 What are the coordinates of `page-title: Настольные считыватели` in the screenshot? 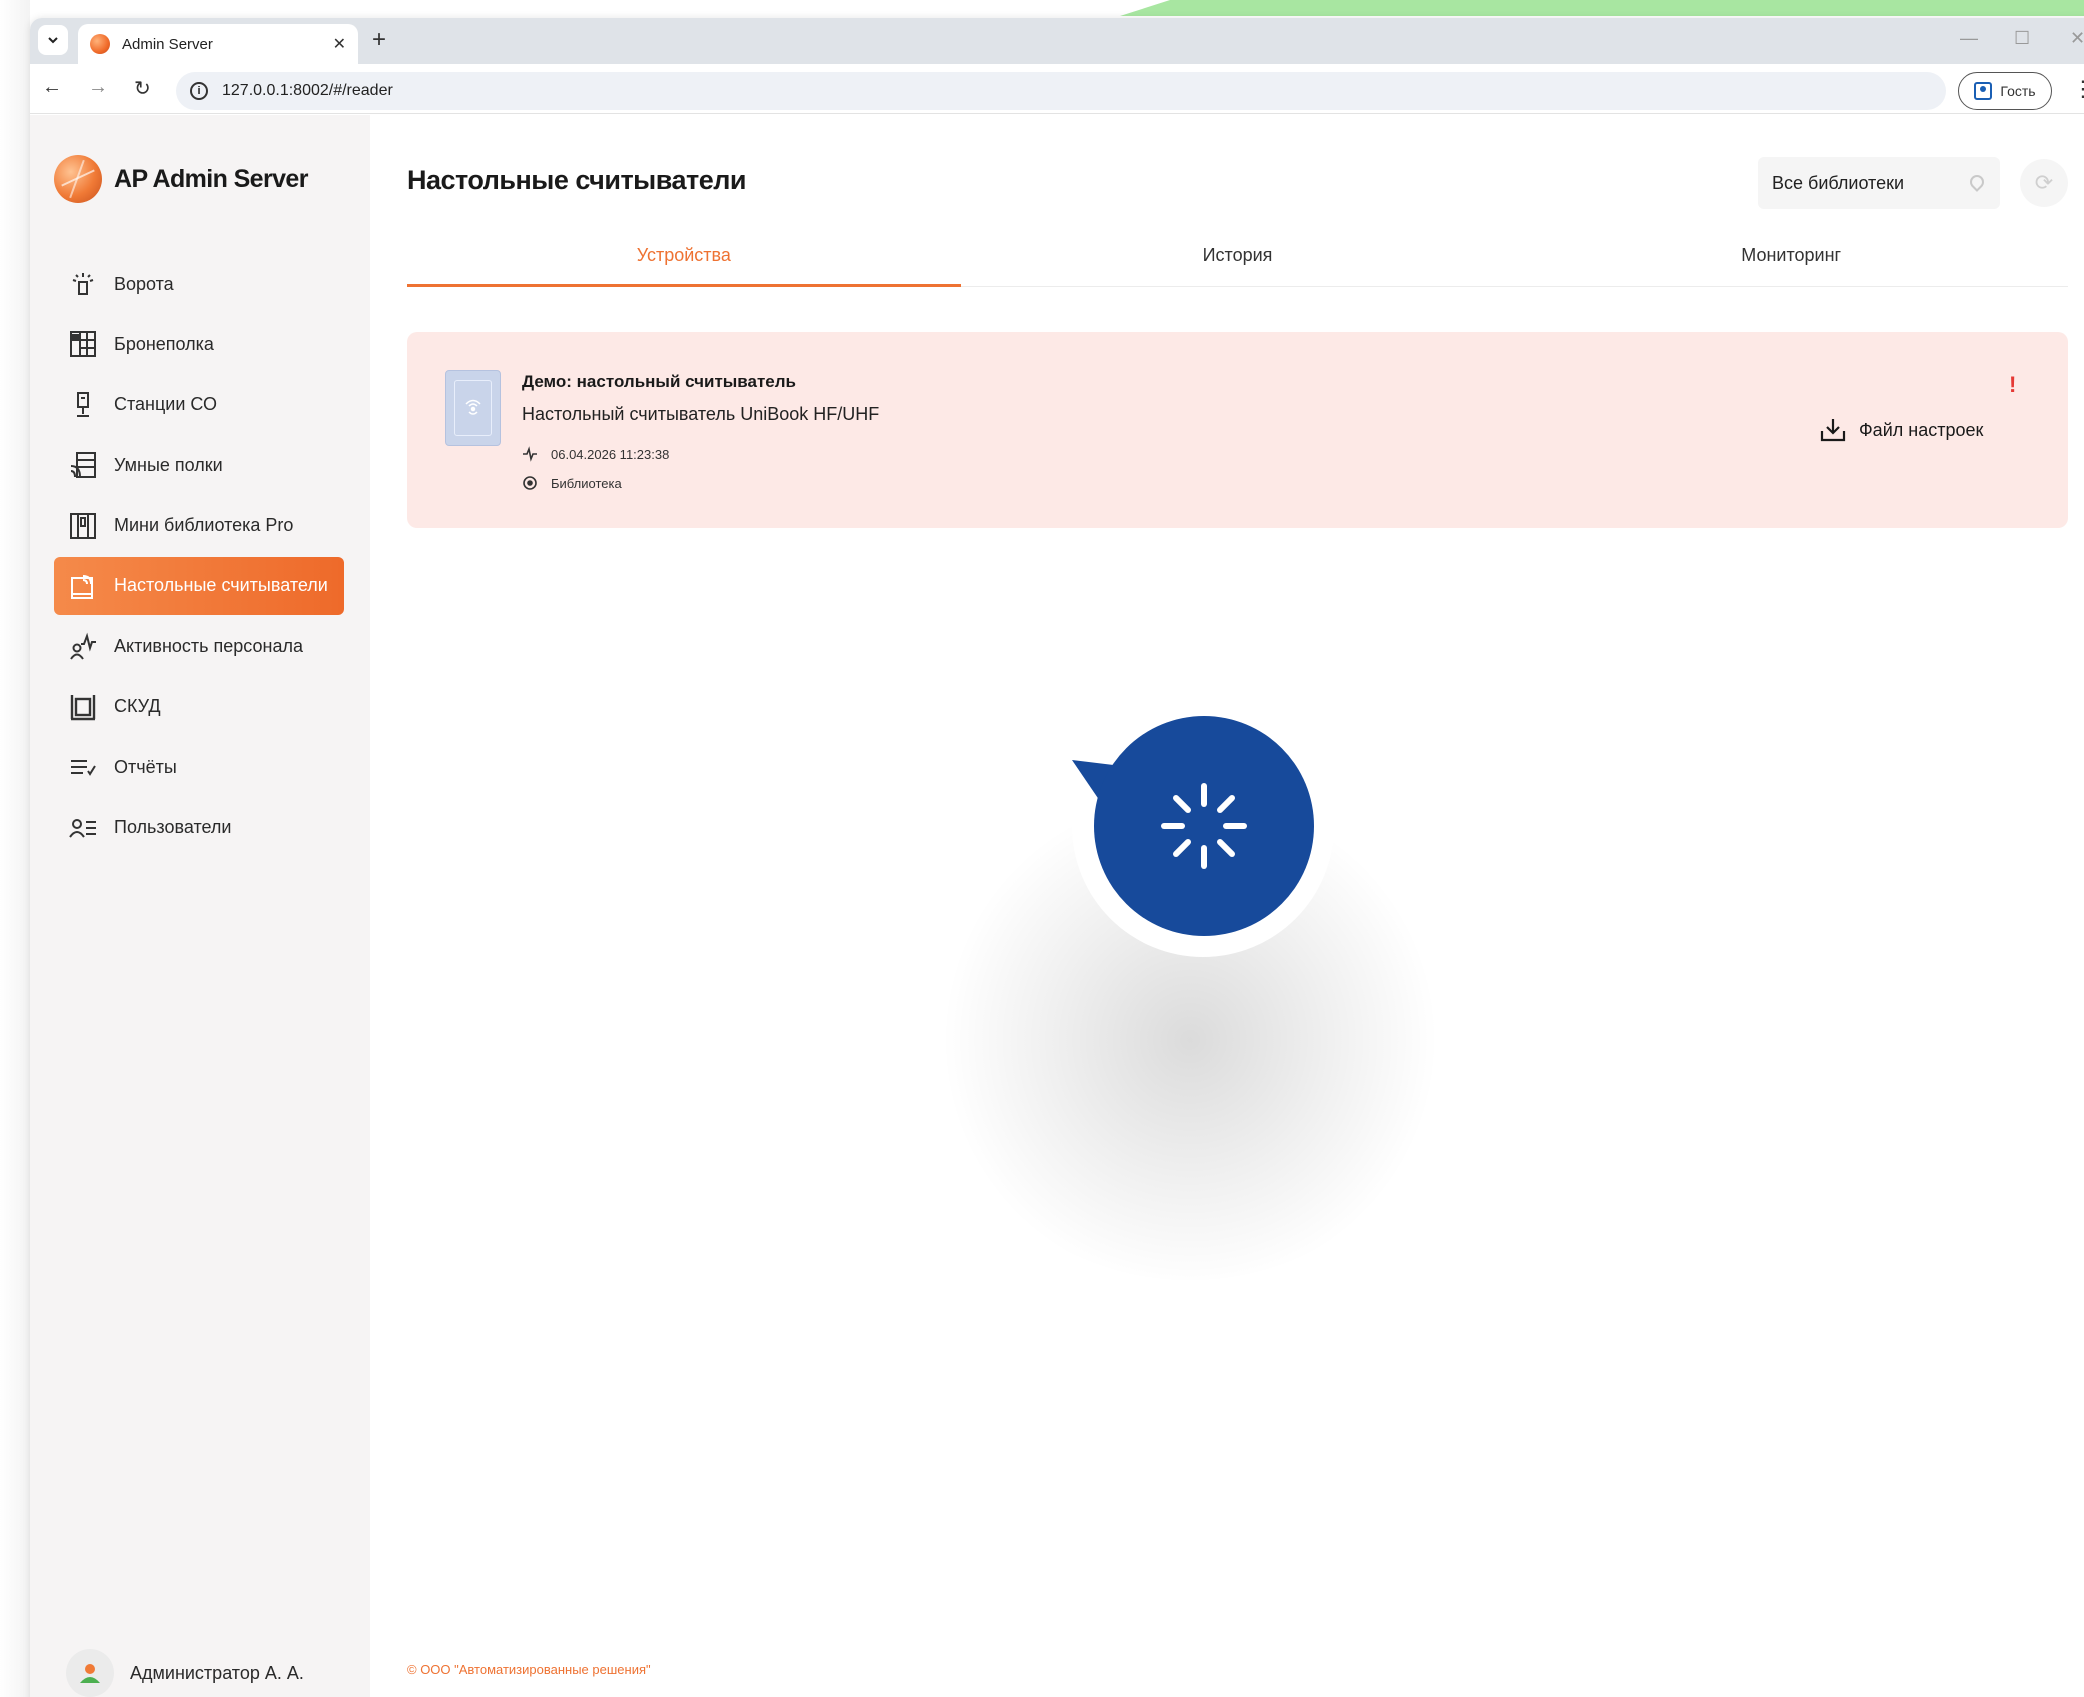 It's located at (576, 180).